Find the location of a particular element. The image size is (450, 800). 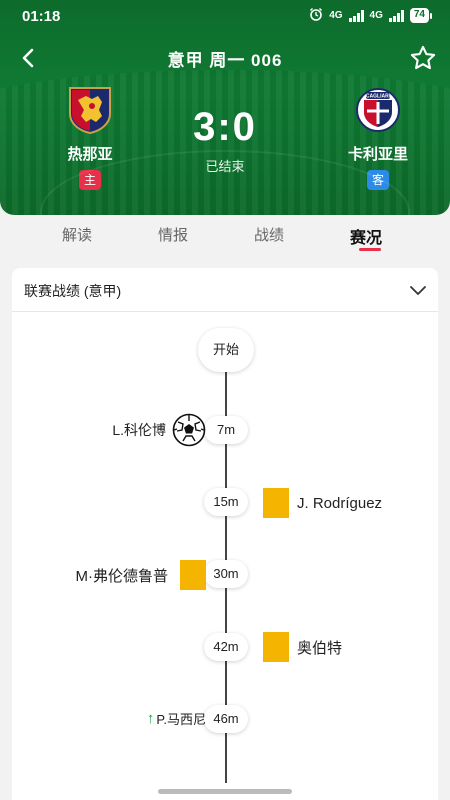

event-player: 奥伯特 is located at coordinates (320, 648).